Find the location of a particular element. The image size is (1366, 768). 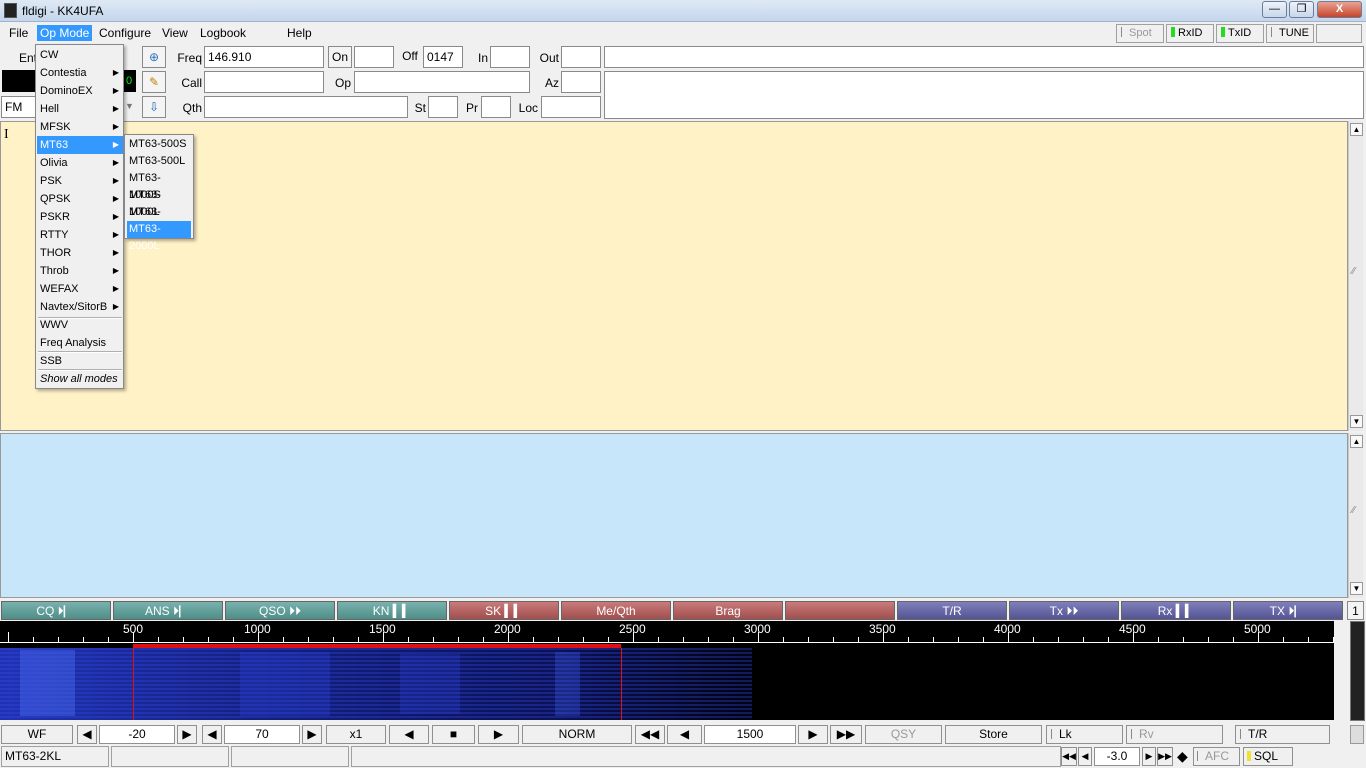

submenu-item-mt63-2000l: MT63-2000L is located at coordinates (159, 236).